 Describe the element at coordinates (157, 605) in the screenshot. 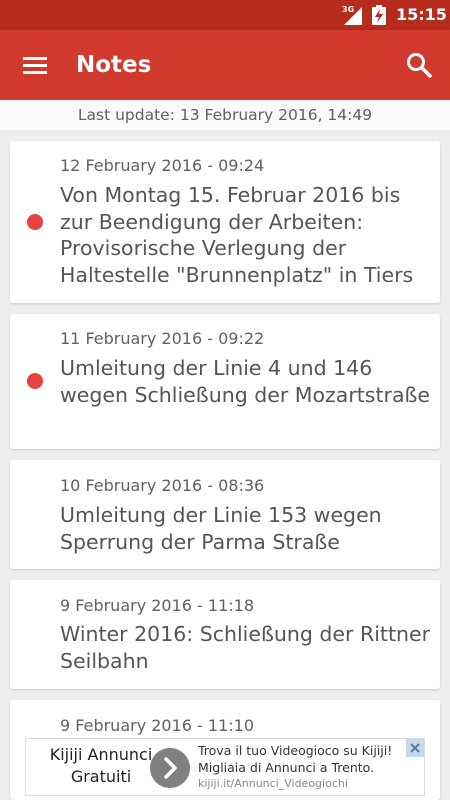

I see `note-date: 9 February 2016 - 11:18` at that location.